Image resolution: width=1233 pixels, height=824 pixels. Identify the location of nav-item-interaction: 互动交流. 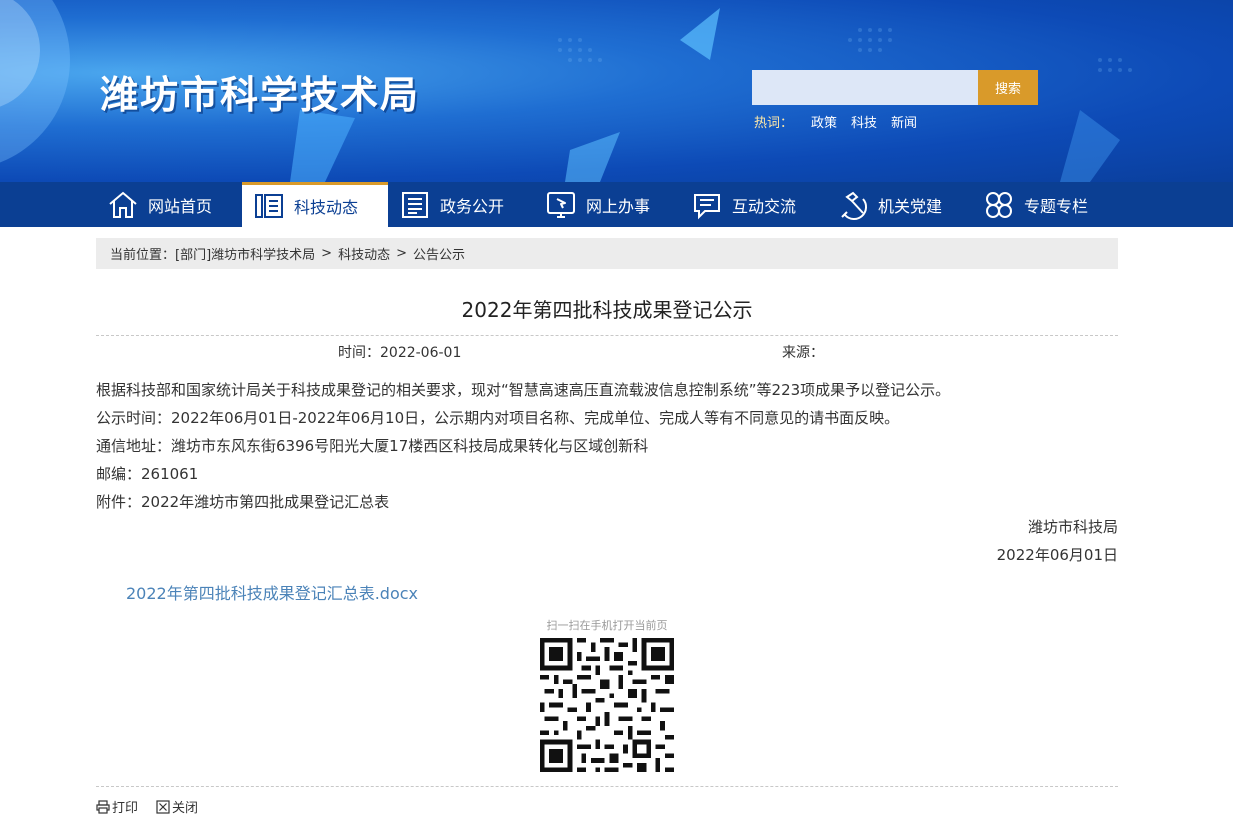
(753, 204).